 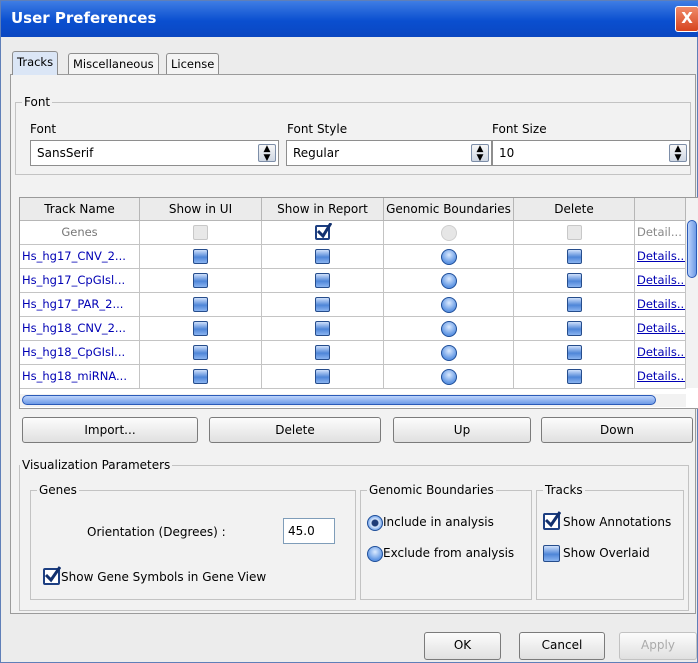 I want to click on column-header-delete: Delete, so click(x=574, y=209).